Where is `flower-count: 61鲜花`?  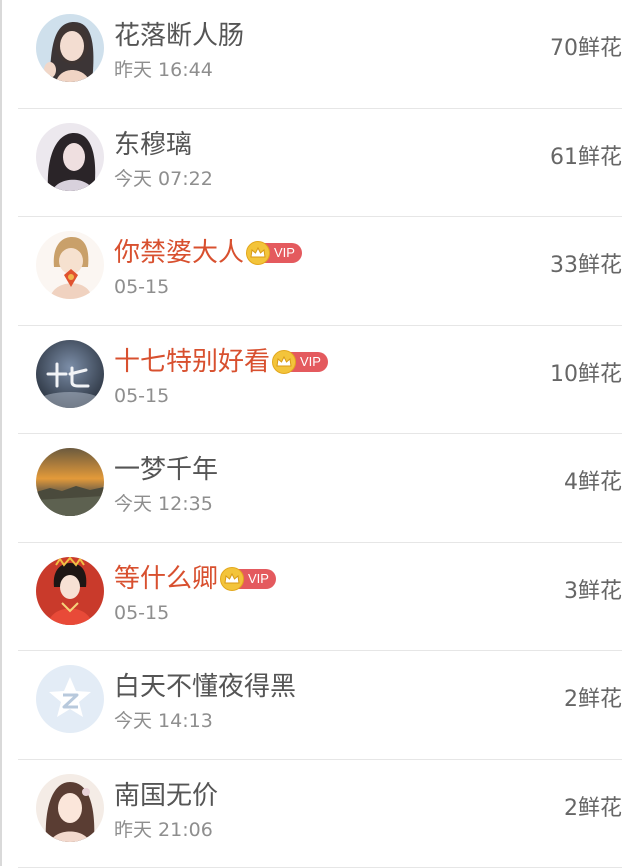 flower-count: 61鲜花 is located at coordinates (586, 158).